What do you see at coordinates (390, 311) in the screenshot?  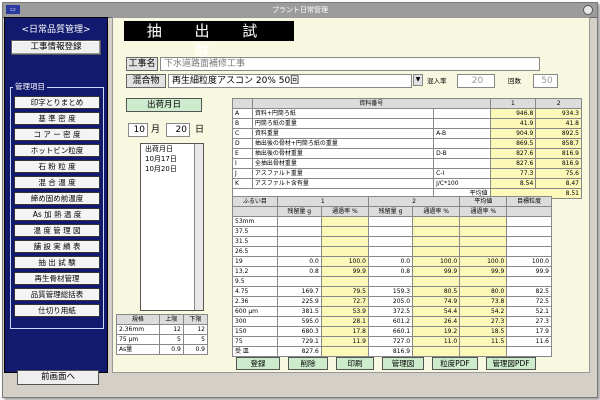 I see `retained-cell: 372.5` at bounding box center [390, 311].